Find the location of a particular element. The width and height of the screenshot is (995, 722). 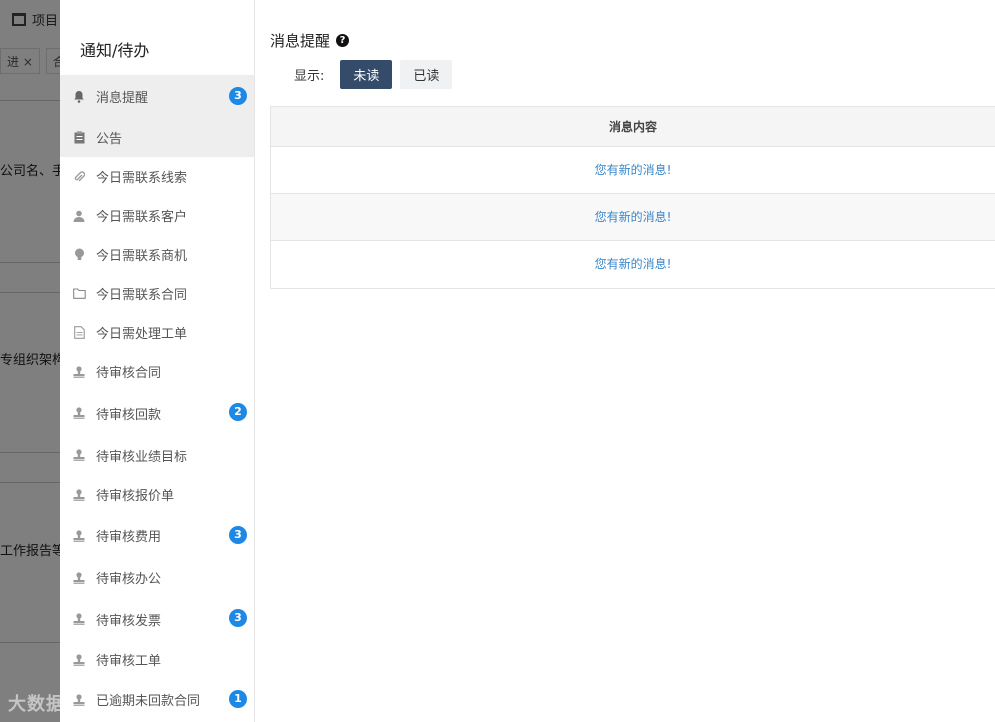

sidebar-item-label: 今日需联系线索 is located at coordinates (142, 178).